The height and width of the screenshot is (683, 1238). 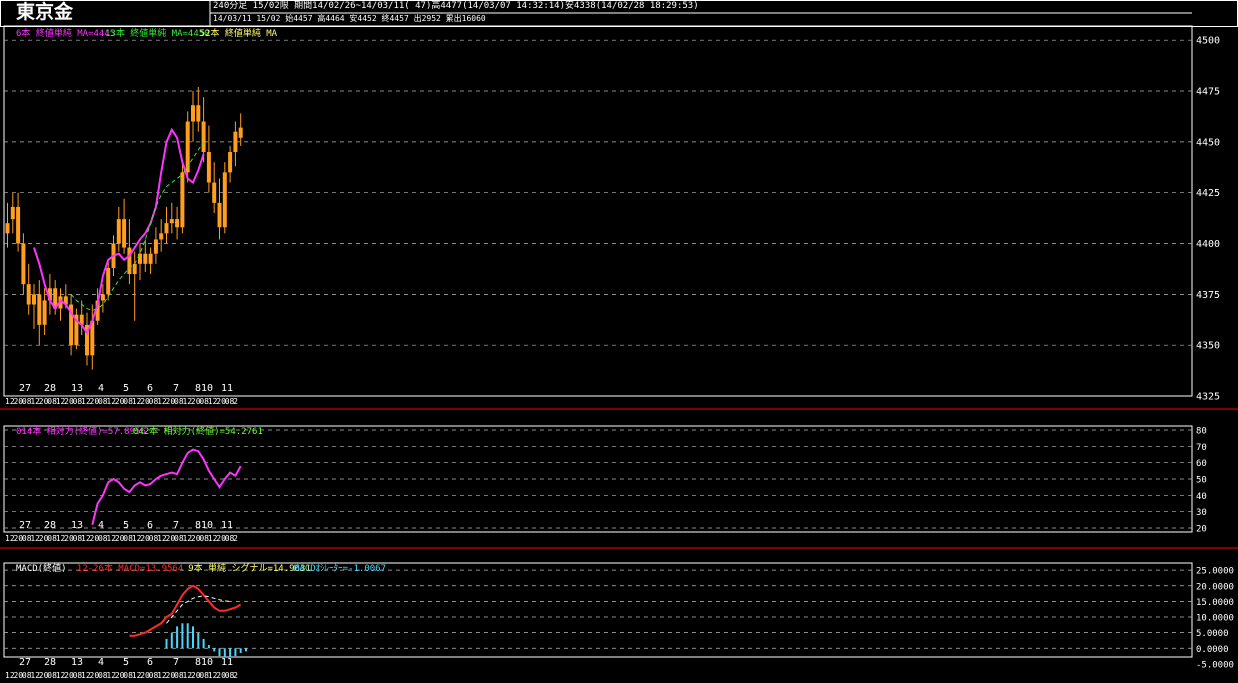 What do you see at coordinates (1215, 603) in the screenshot?
I see `macd-ytick-label: 15.0000` at bounding box center [1215, 603].